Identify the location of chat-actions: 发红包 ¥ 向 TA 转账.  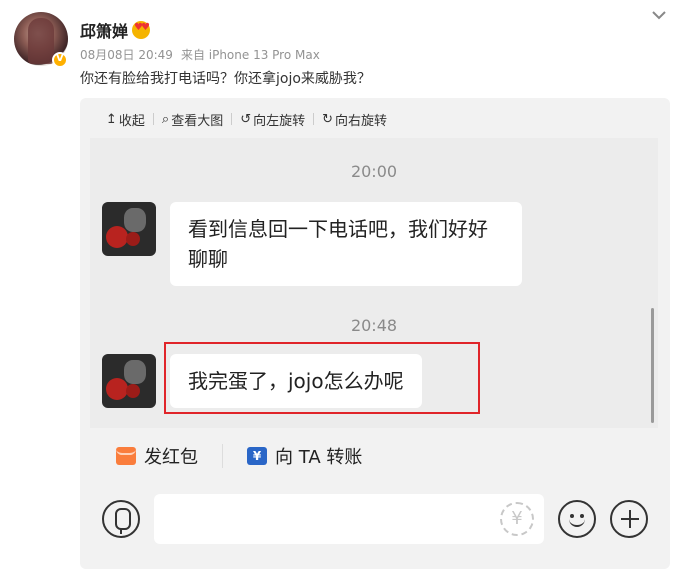
(231, 456).